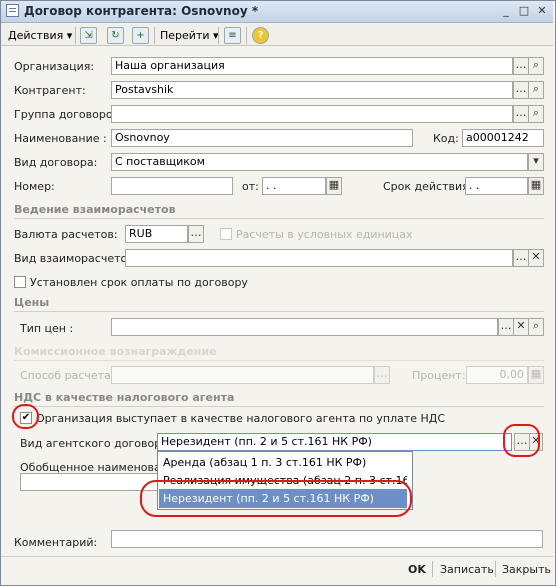  Describe the element at coordinates (226, 234) in the screenshot. I see `conditional-units-checkbox` at that location.